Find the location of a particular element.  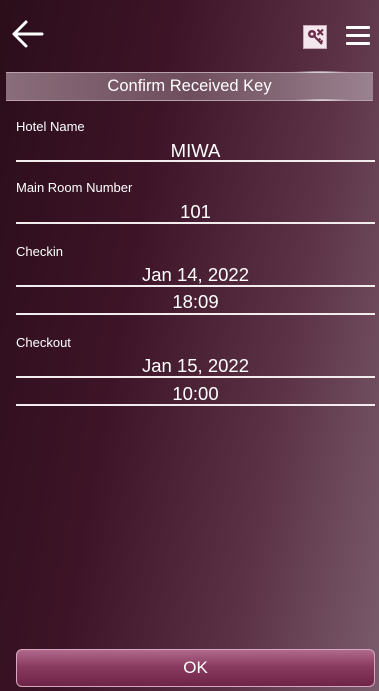

main-room-number-divider is located at coordinates (195, 223).